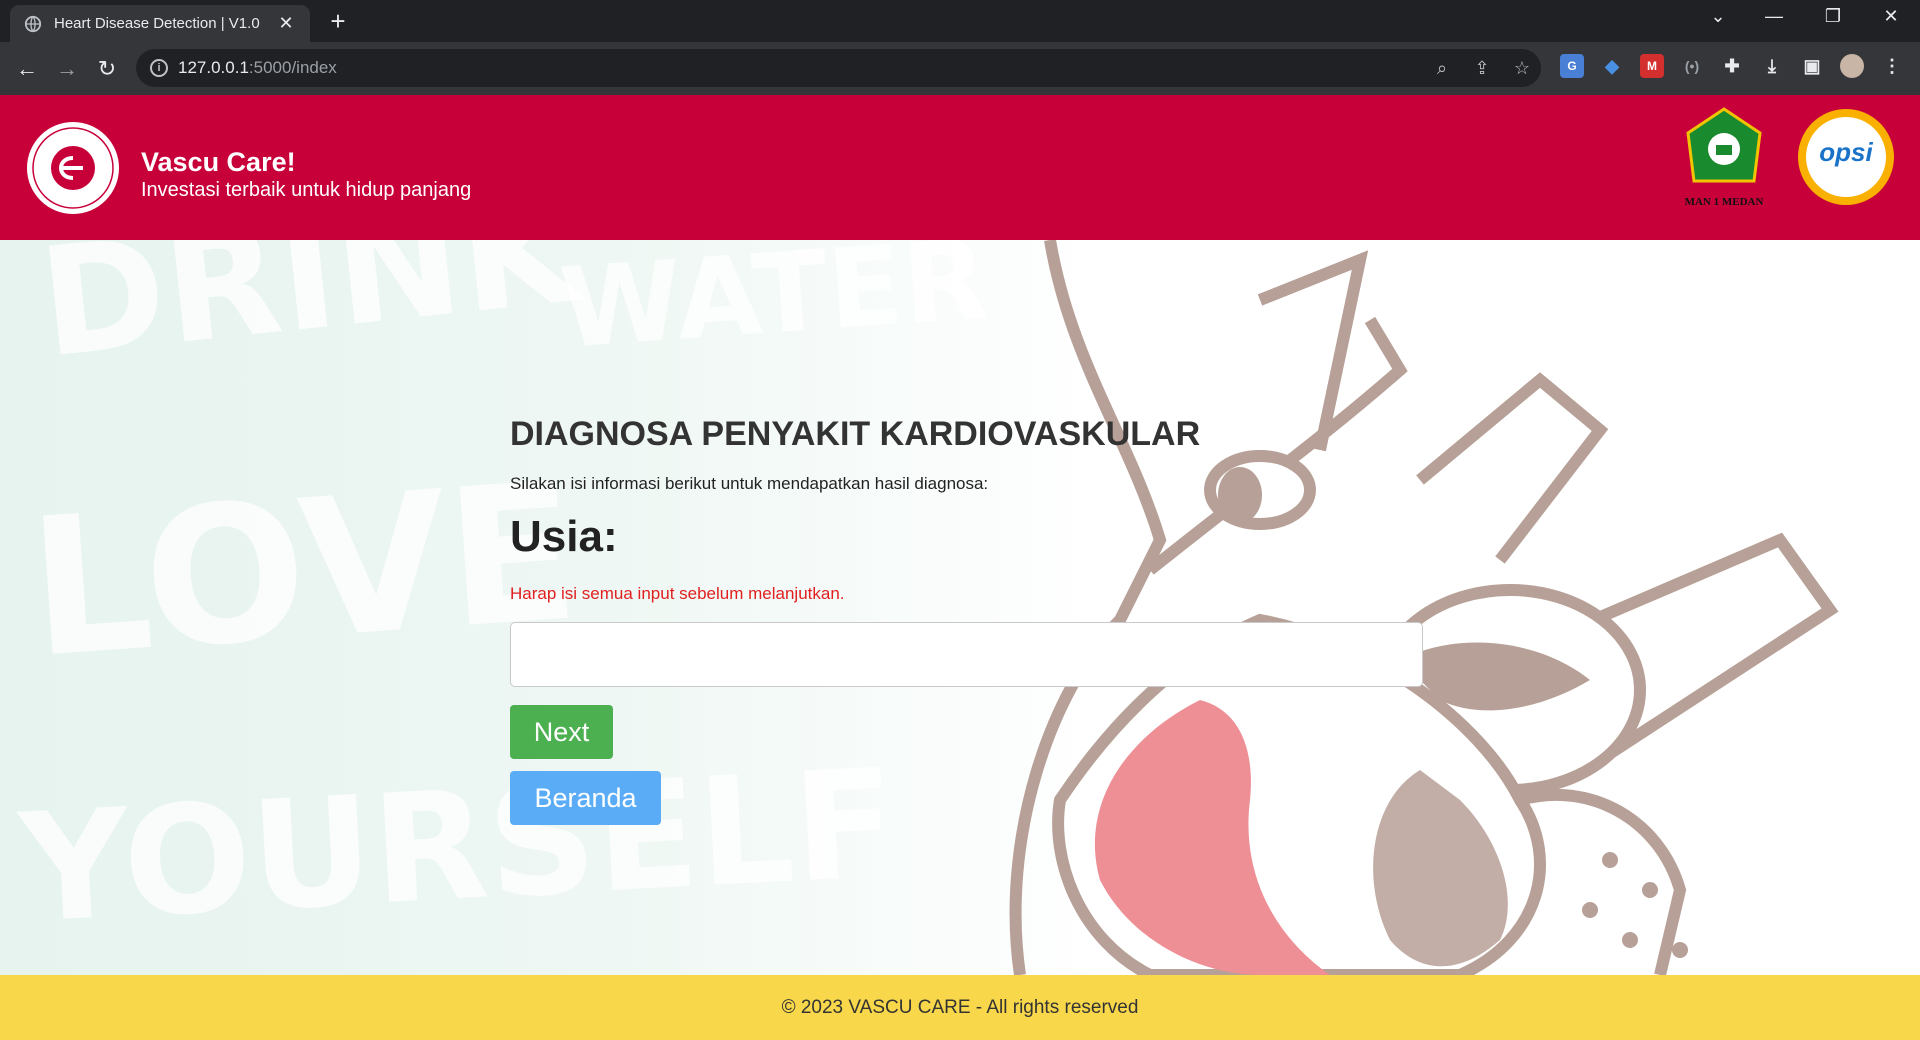  Describe the element at coordinates (1442, 68) in the screenshot. I see `zoom-icon: ⌕` at that location.